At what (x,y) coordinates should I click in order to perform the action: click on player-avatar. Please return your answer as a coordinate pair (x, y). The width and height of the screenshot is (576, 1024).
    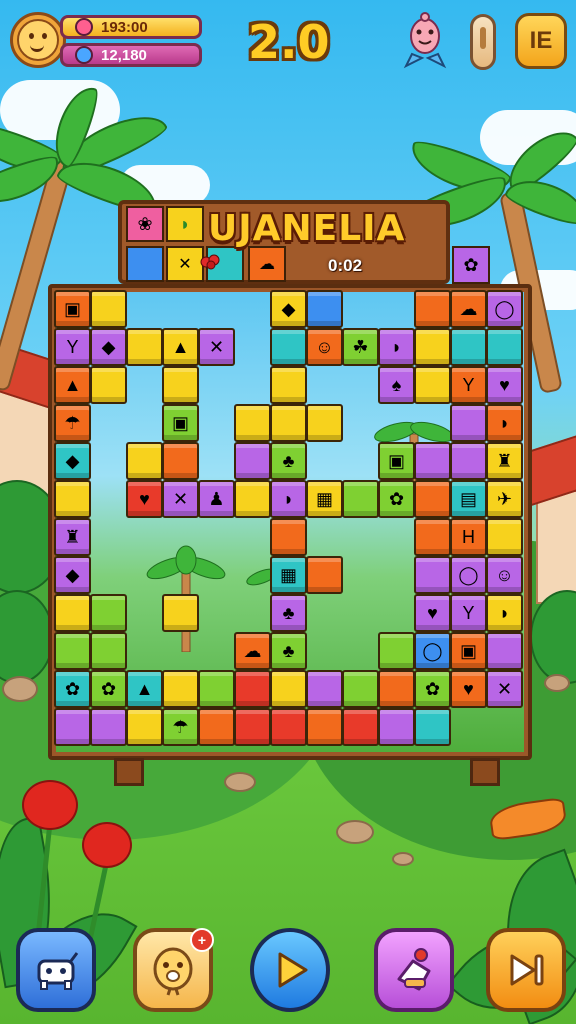
    Looking at the image, I should click on (38, 40).